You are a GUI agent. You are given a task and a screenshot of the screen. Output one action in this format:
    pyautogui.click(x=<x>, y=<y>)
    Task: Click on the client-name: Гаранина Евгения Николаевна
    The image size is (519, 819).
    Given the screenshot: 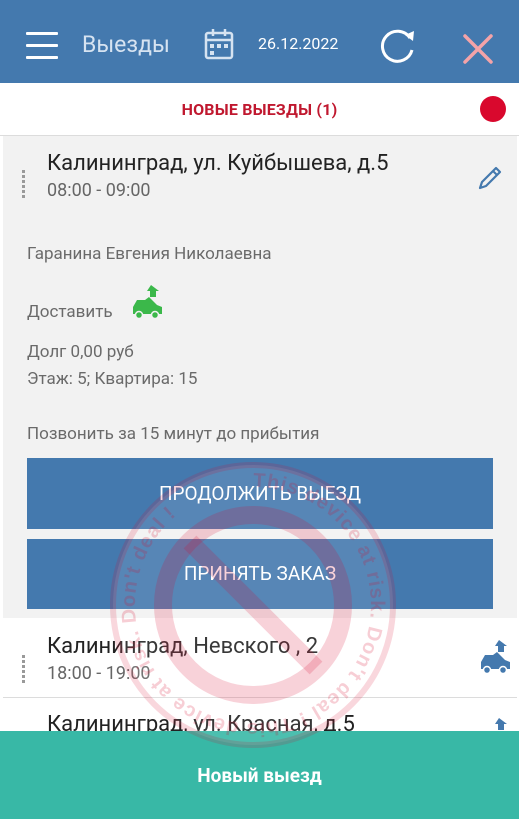 What is the action you would take?
    pyautogui.click(x=149, y=254)
    